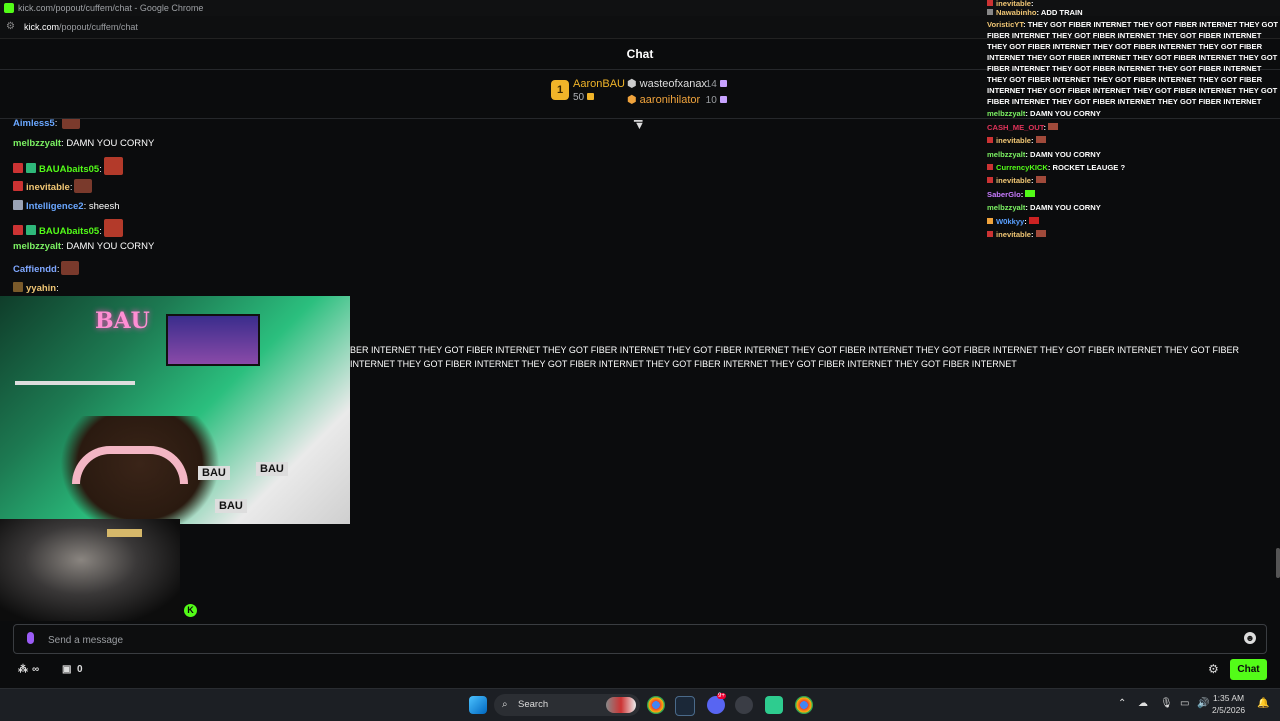 Image resolution: width=1280 pixels, height=721 pixels. What do you see at coordinates (584, 97) in the screenshot?
I see `top-gifter-count: 50` at bounding box center [584, 97].